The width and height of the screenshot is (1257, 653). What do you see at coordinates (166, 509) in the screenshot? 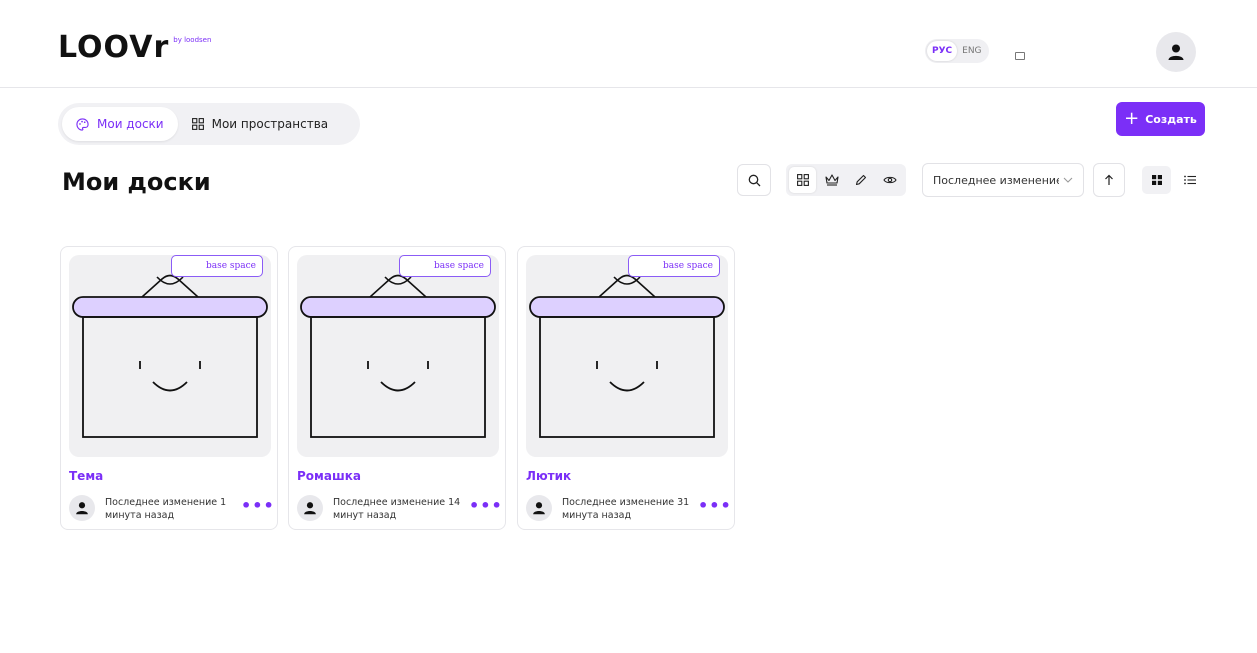
I see `last-modified-text: Последнее изменение 1 минута назад` at bounding box center [166, 509].